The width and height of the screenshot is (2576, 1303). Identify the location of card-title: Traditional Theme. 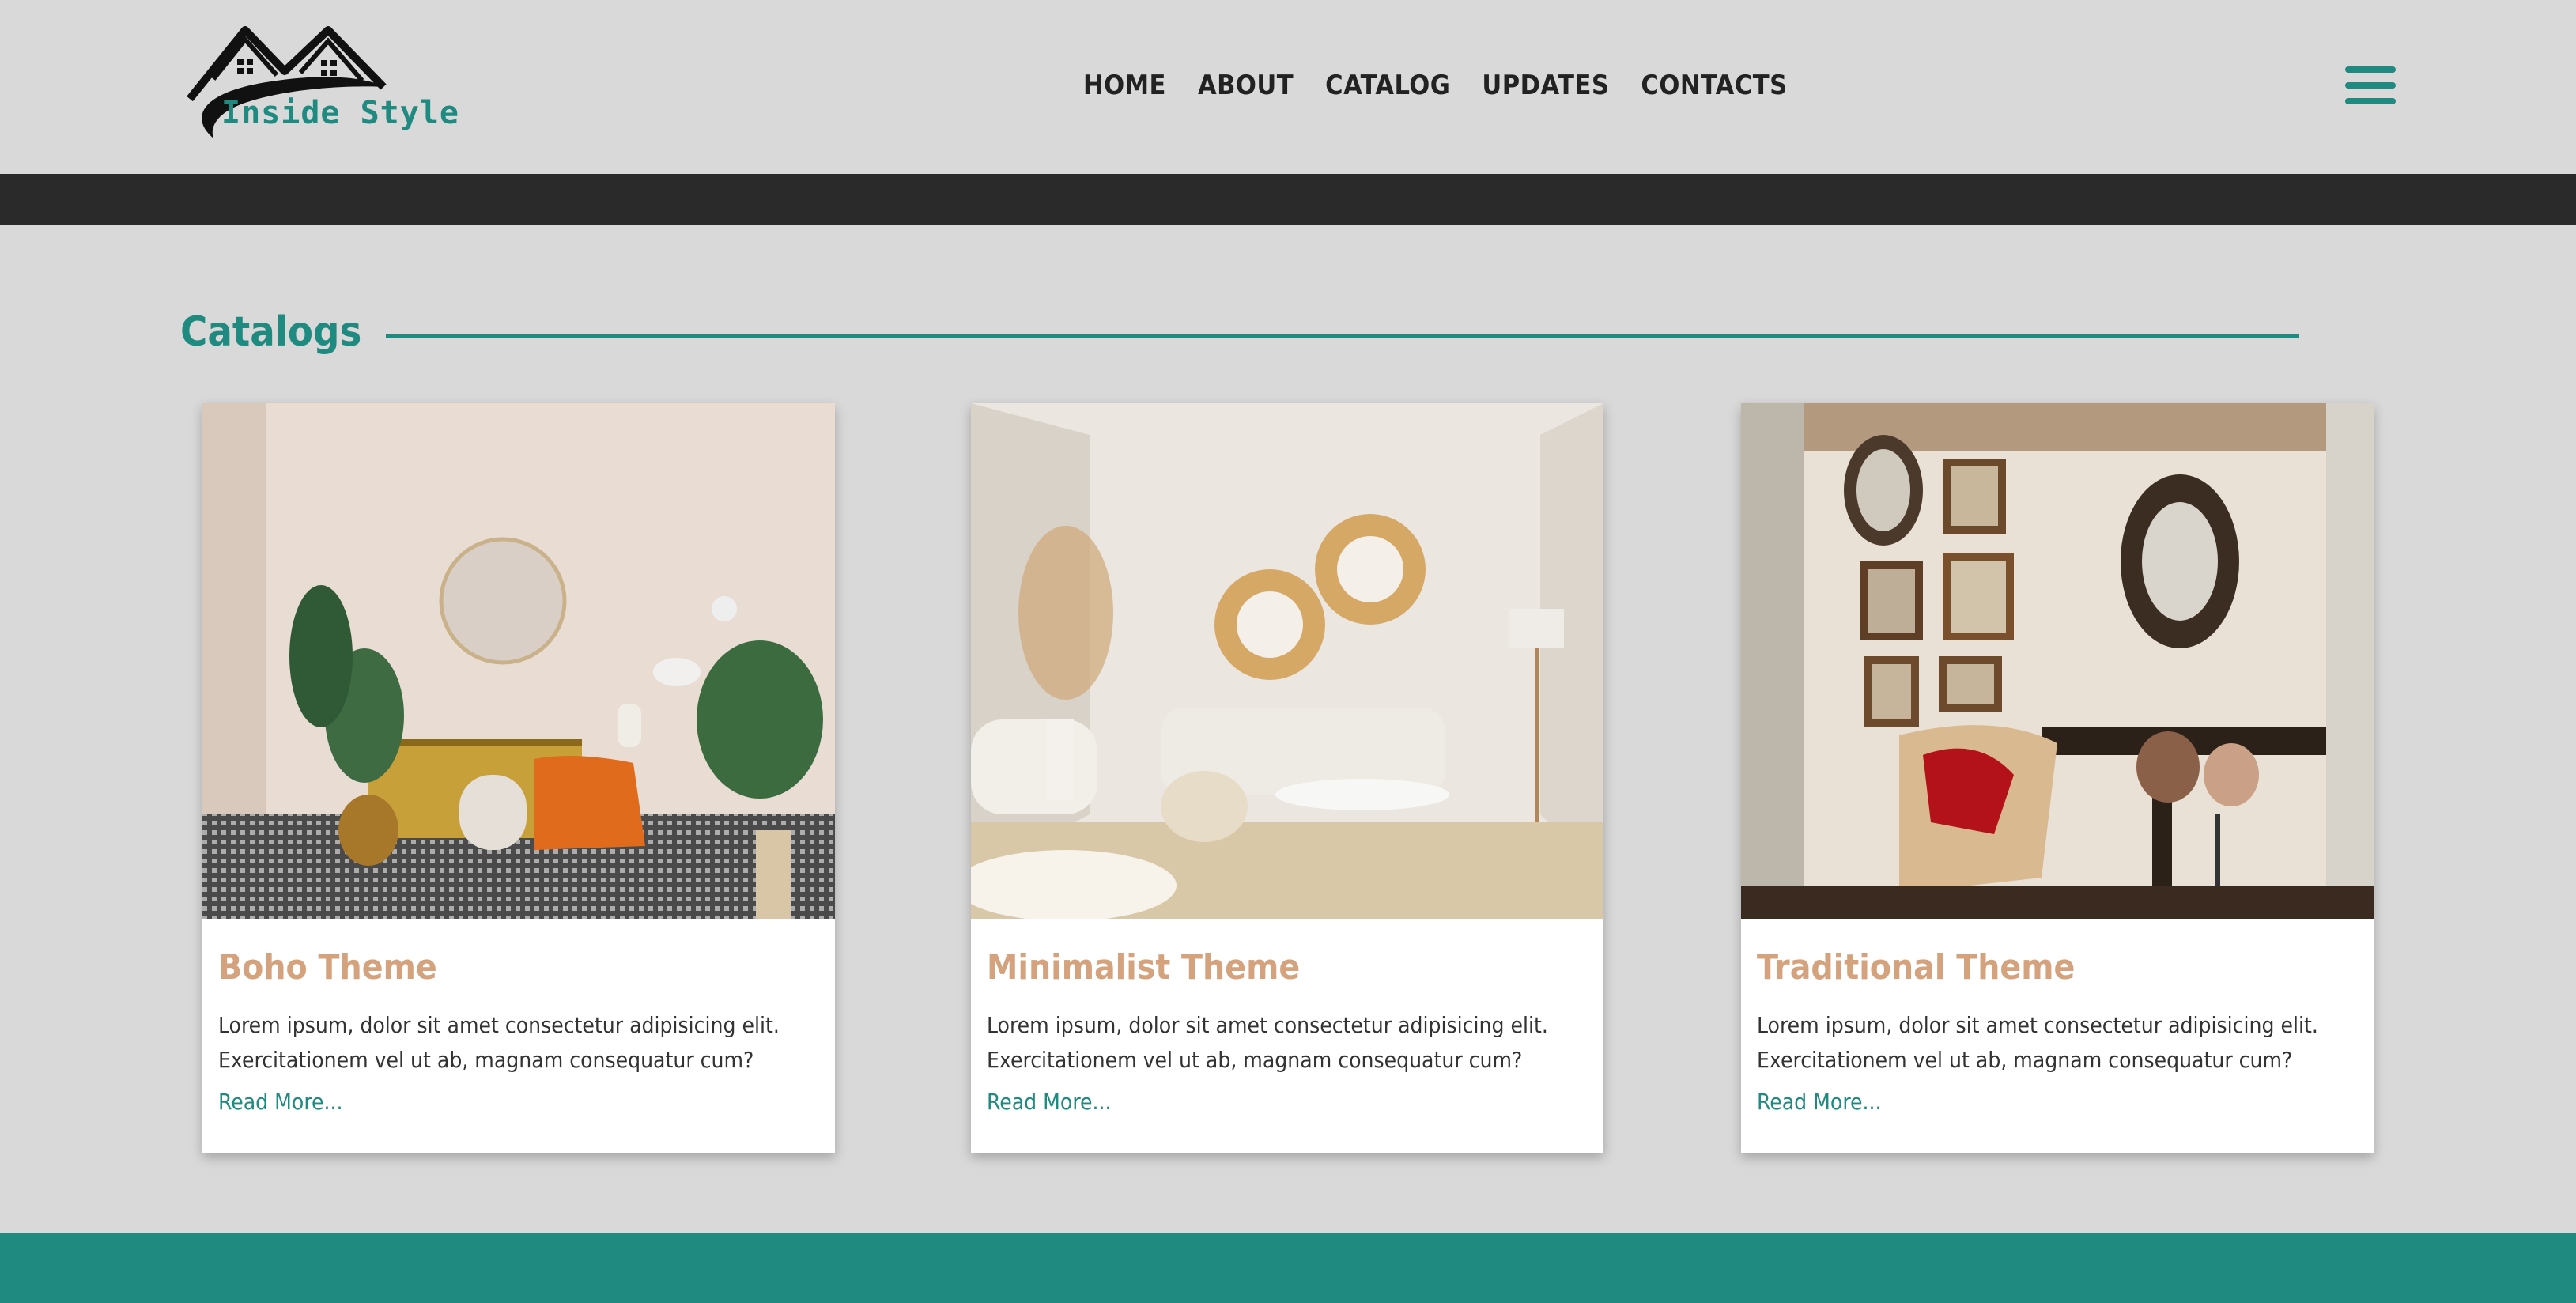
(1916, 967).